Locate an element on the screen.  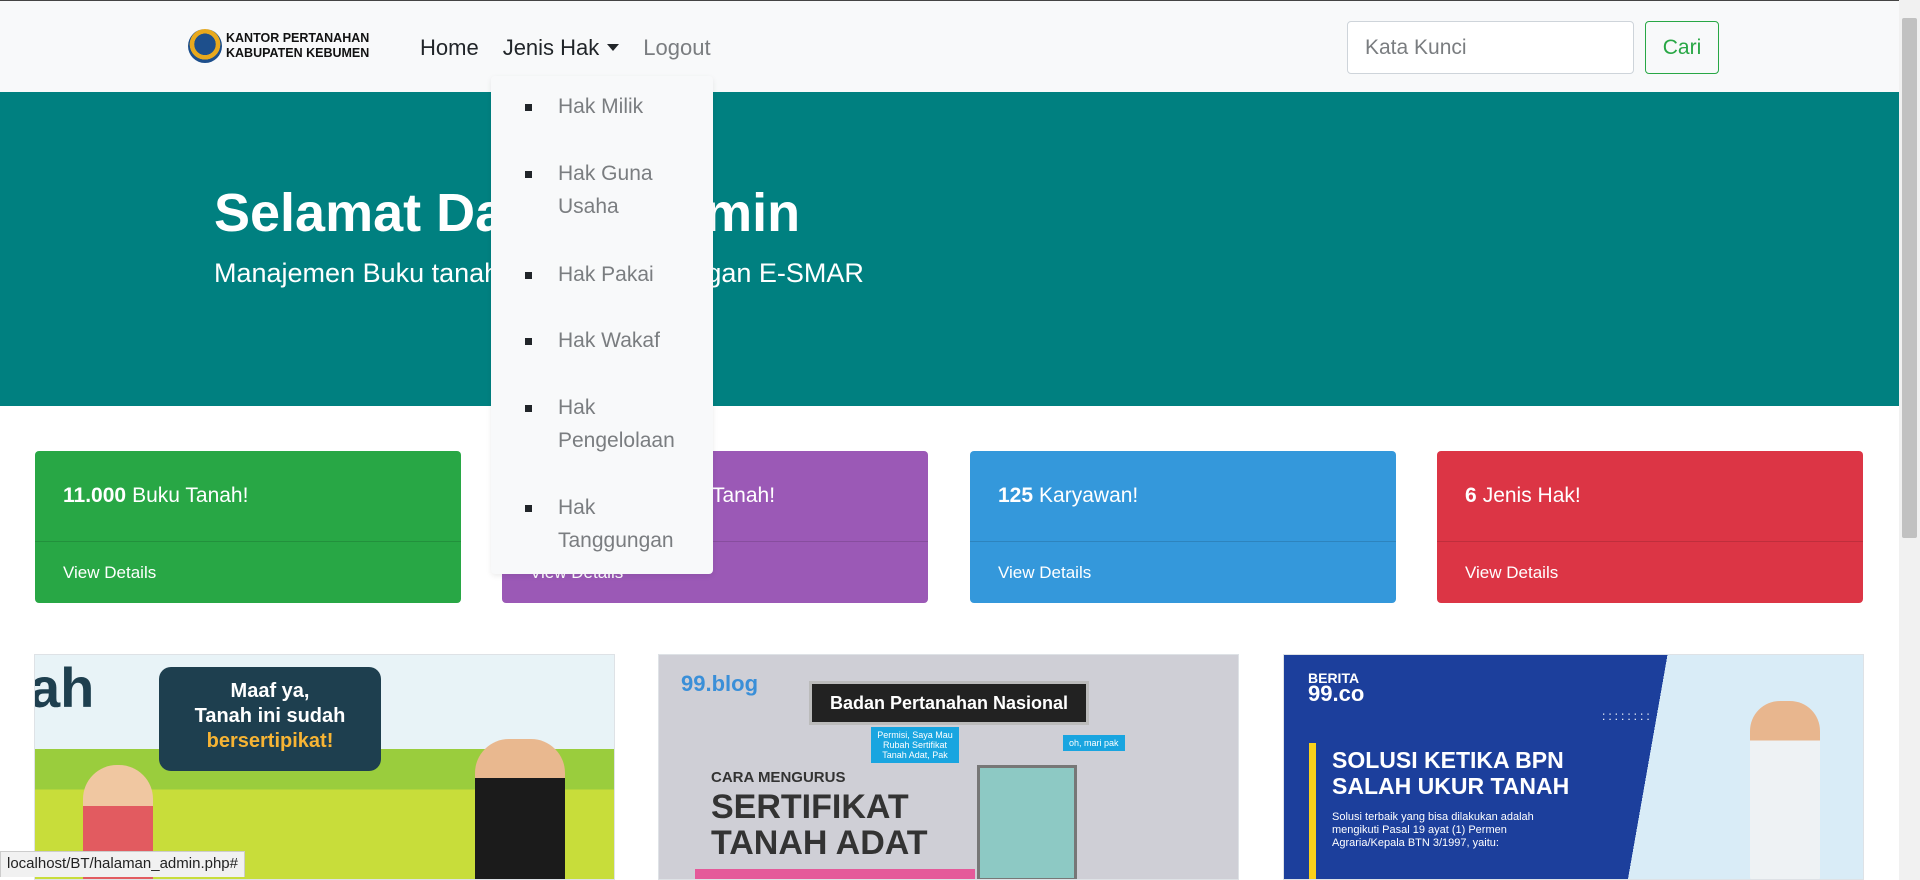
bpn-emblem-icon is located at coordinates (205, 46).